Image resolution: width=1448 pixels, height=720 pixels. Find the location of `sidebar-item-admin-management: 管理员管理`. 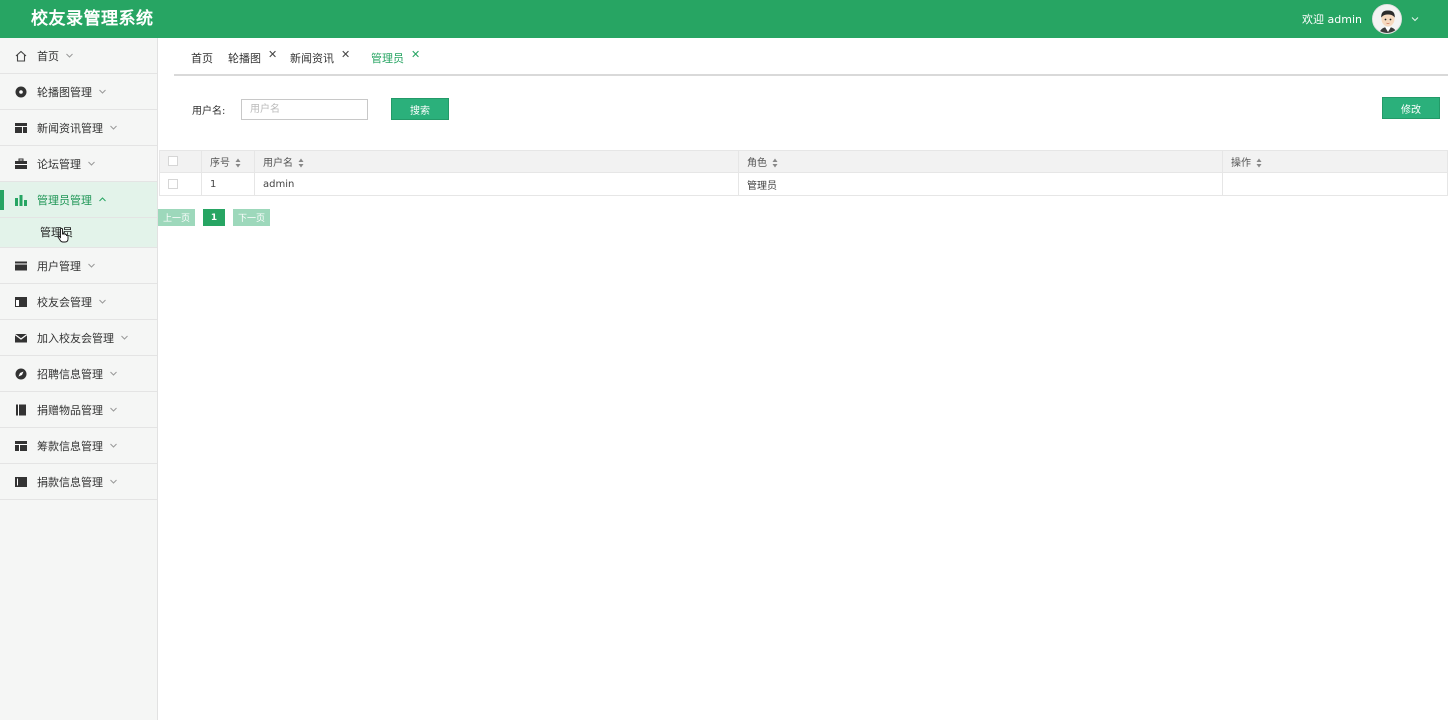

sidebar-item-admin-management: 管理员管理 is located at coordinates (78, 200).